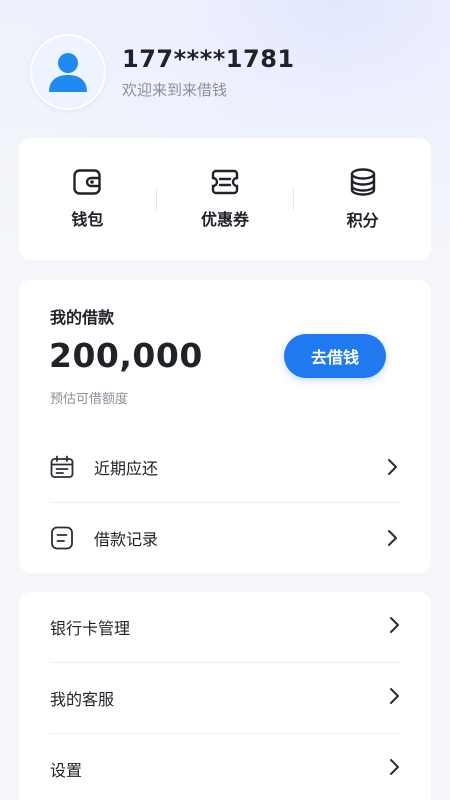 Image resolution: width=450 pixels, height=800 pixels. I want to click on row-upcoming-repayment: 近期应还, so click(225, 467).